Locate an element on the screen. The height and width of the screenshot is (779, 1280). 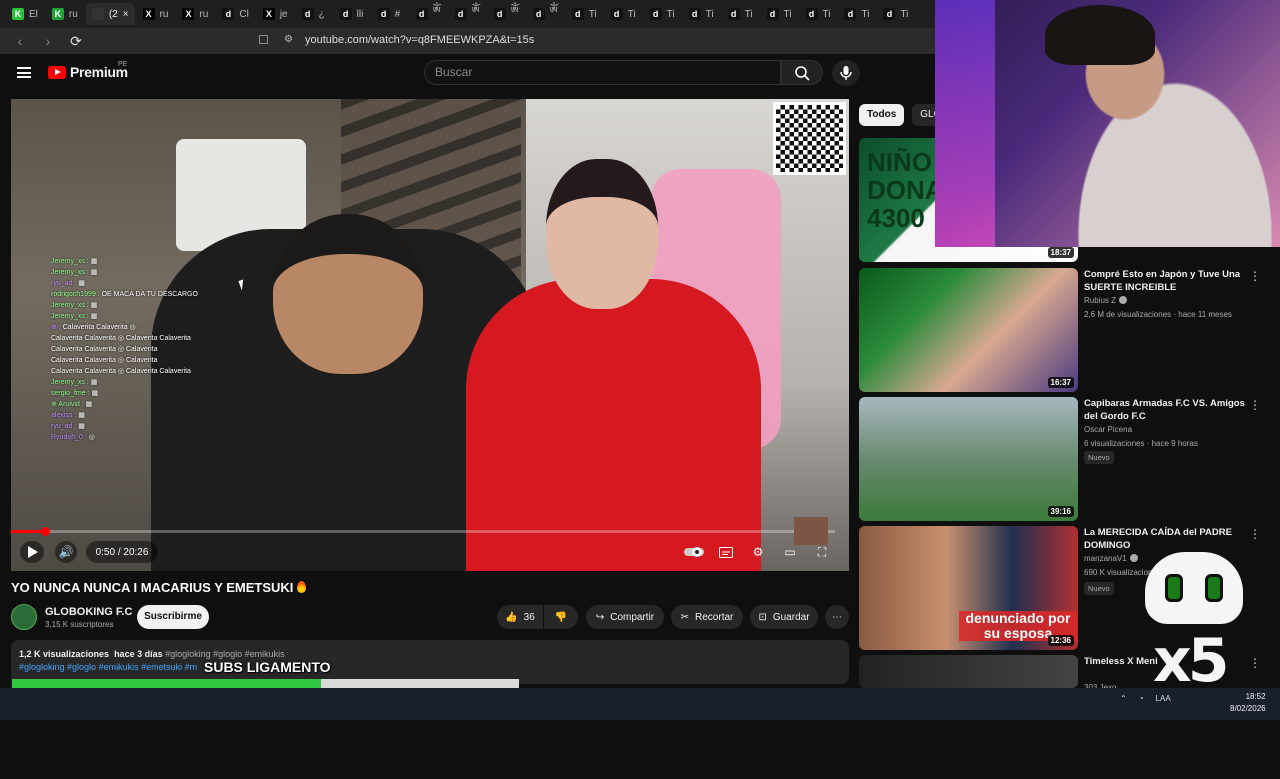
tab-favicon-icon: K is located at coordinates (18, 14).